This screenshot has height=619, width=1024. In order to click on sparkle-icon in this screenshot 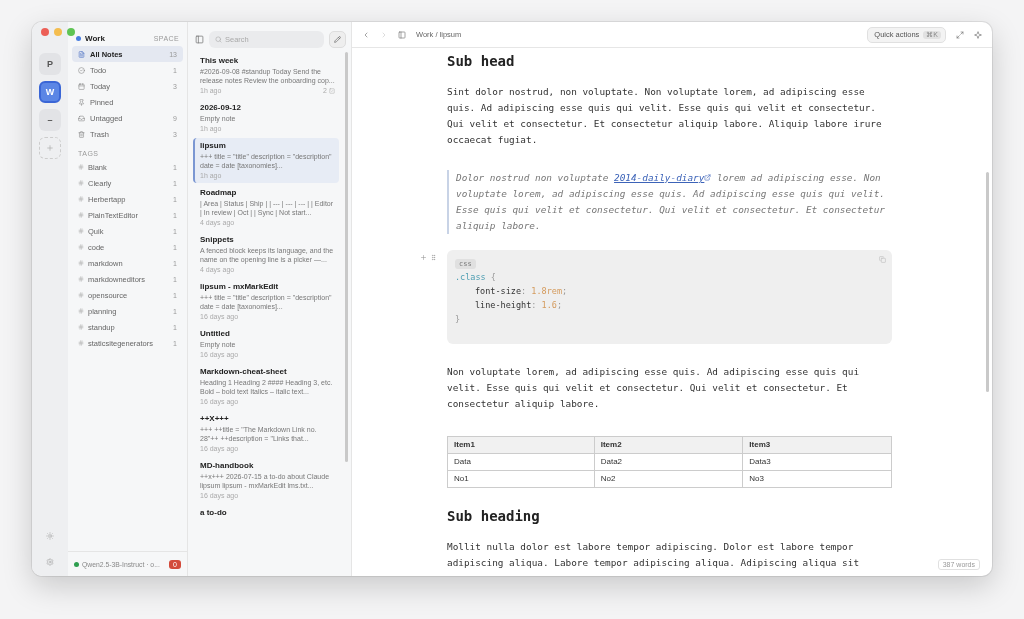, I will do `click(978, 34)`.